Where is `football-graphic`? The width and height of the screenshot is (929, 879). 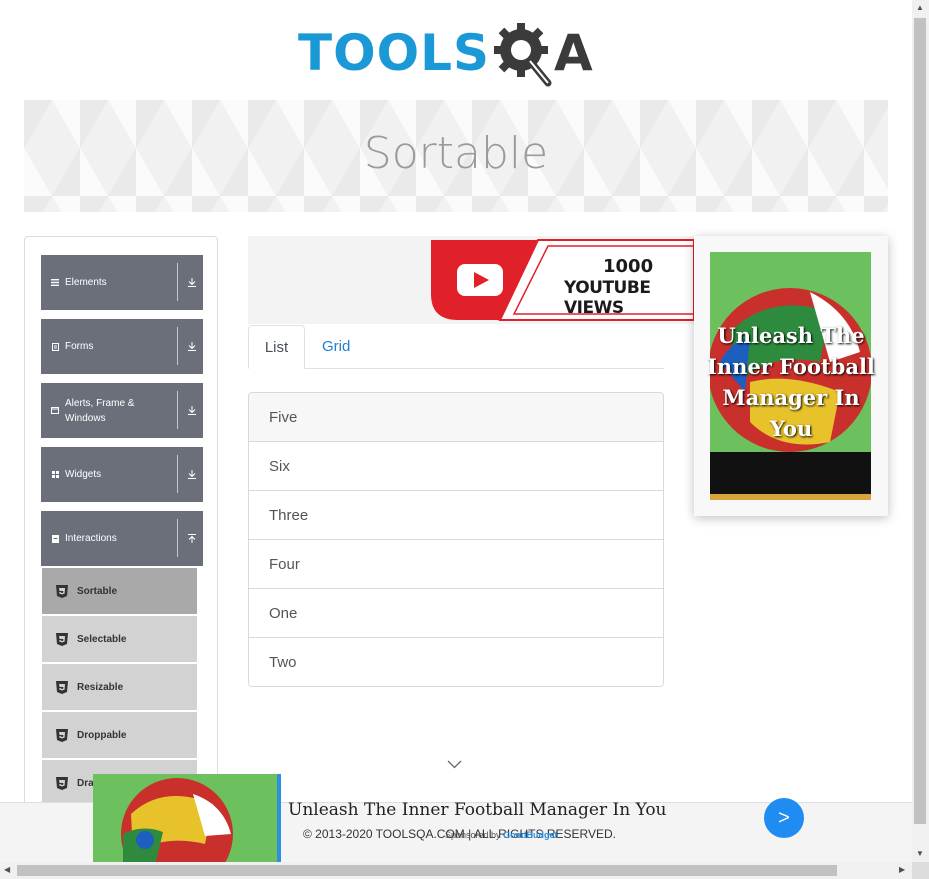
football-graphic is located at coordinates (177, 820).